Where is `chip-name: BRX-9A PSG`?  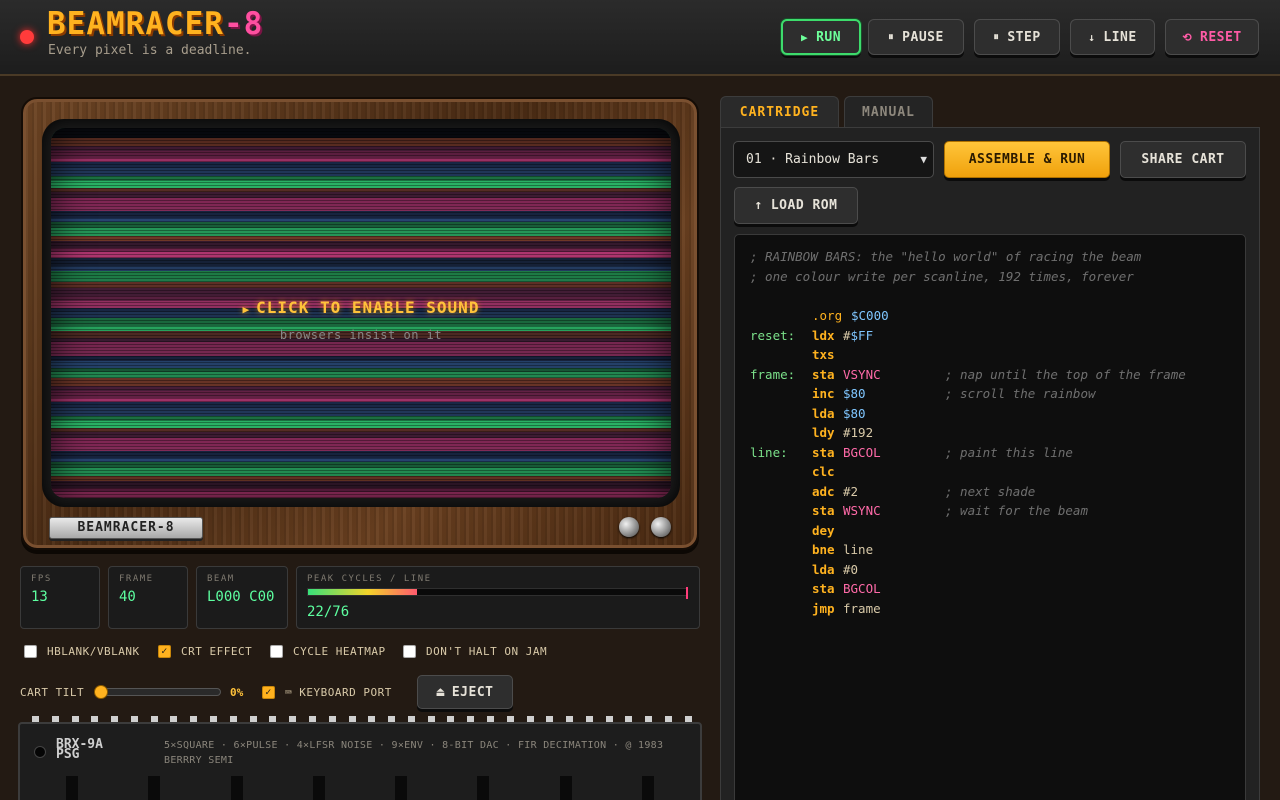 chip-name: BRX-9A PSG is located at coordinates (106, 750).